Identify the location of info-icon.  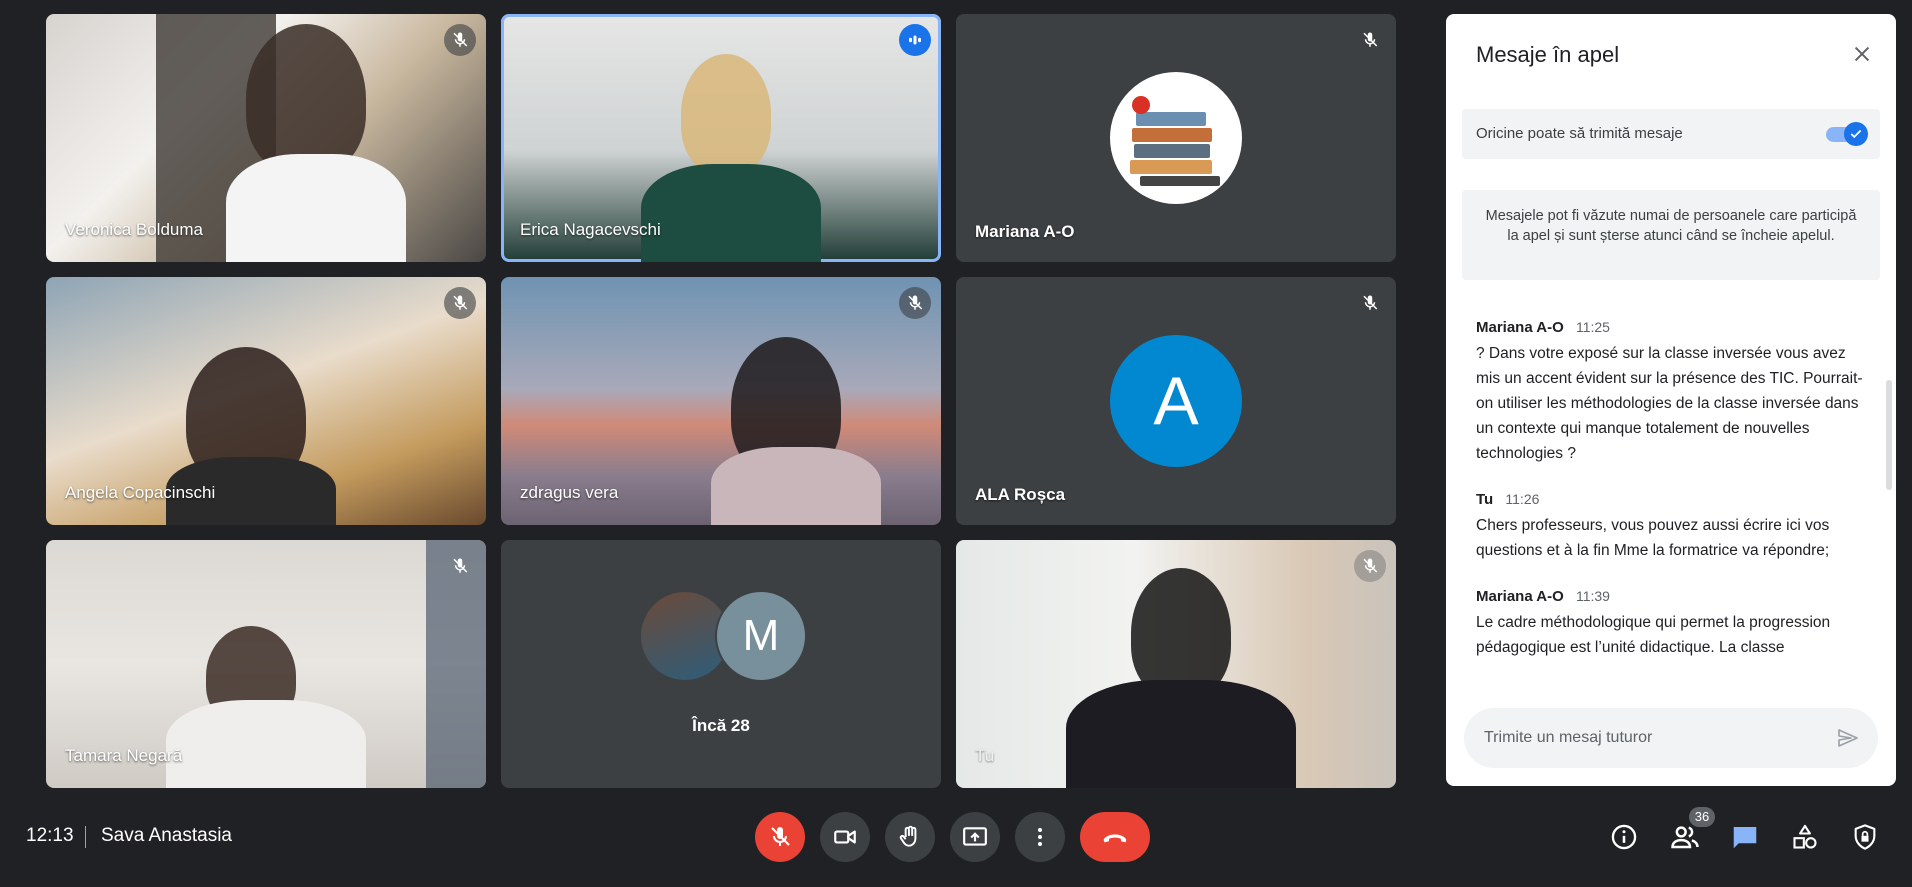
(1624, 837).